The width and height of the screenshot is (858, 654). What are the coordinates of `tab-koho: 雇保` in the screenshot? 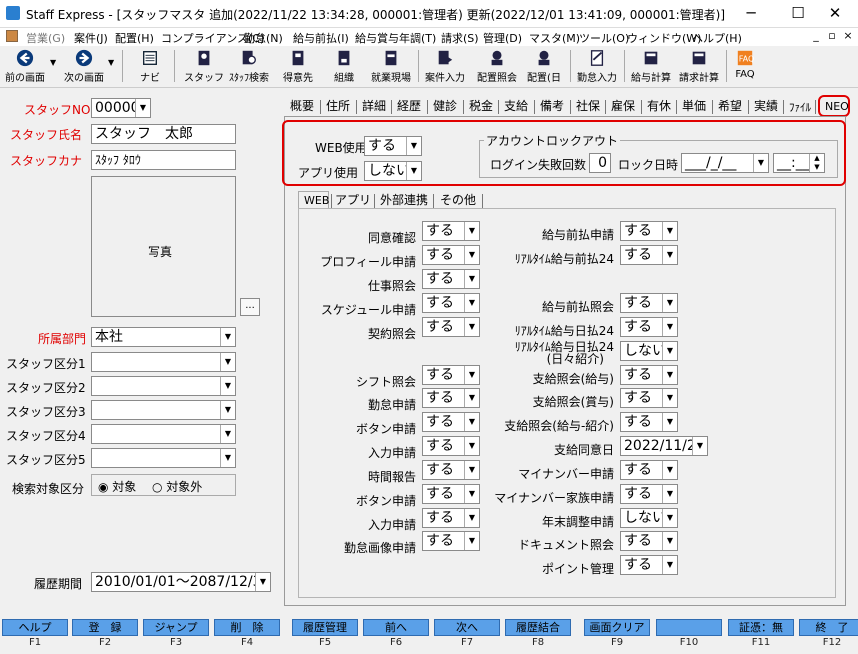 It's located at (623, 107).